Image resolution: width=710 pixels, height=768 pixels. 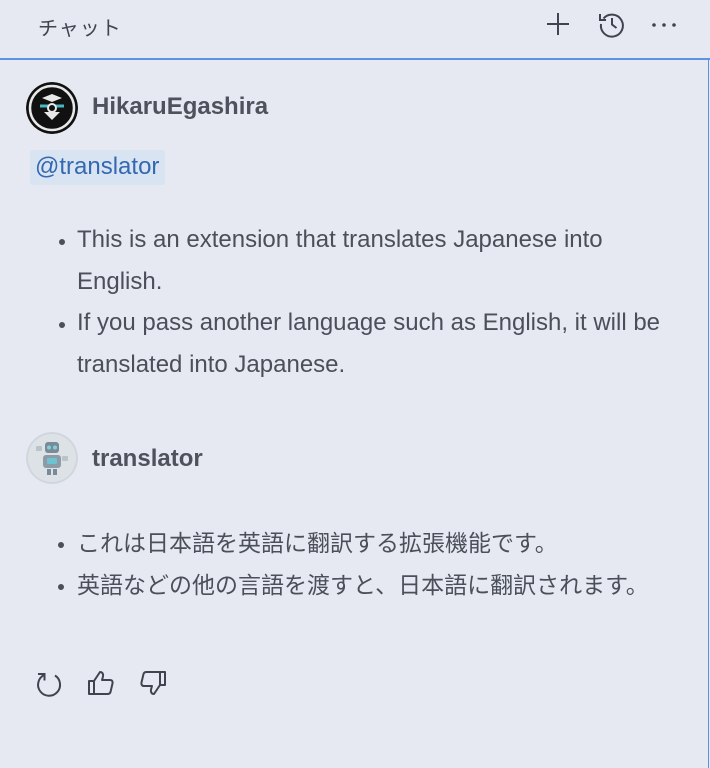 I want to click on user-avatar, so click(x=52, y=108).